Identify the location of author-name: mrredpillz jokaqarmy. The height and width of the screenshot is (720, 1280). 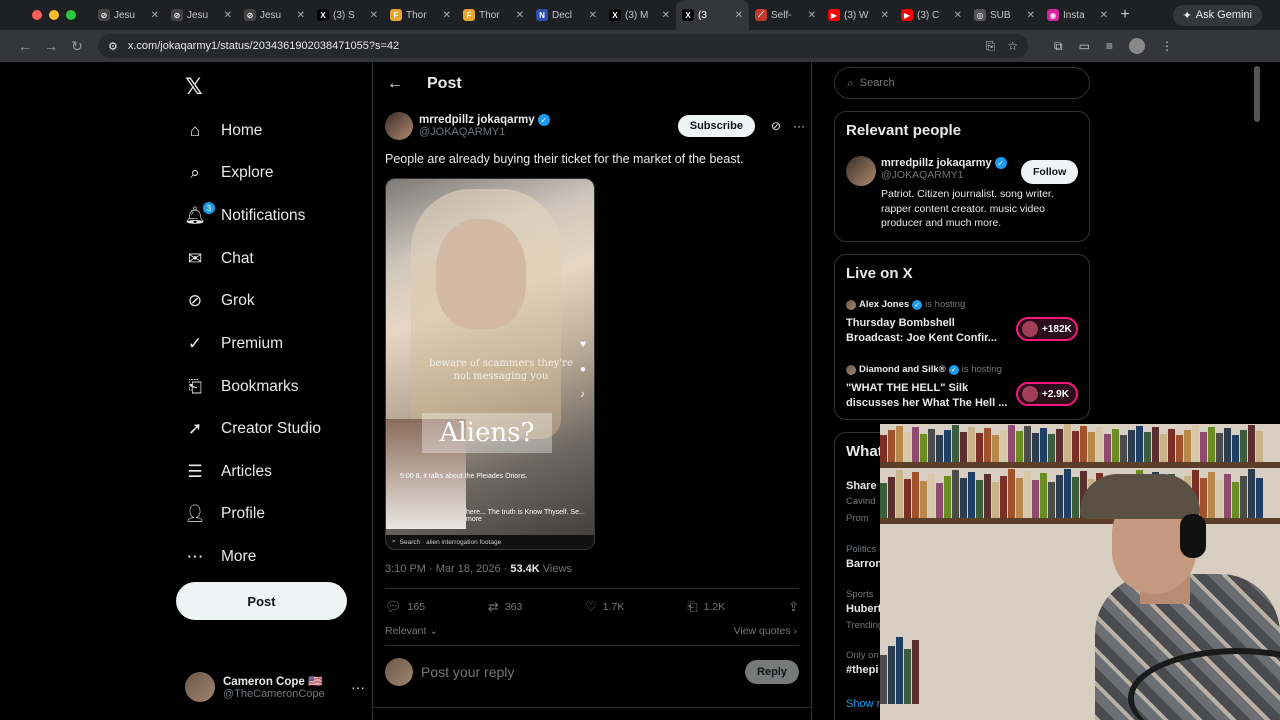
(477, 120).